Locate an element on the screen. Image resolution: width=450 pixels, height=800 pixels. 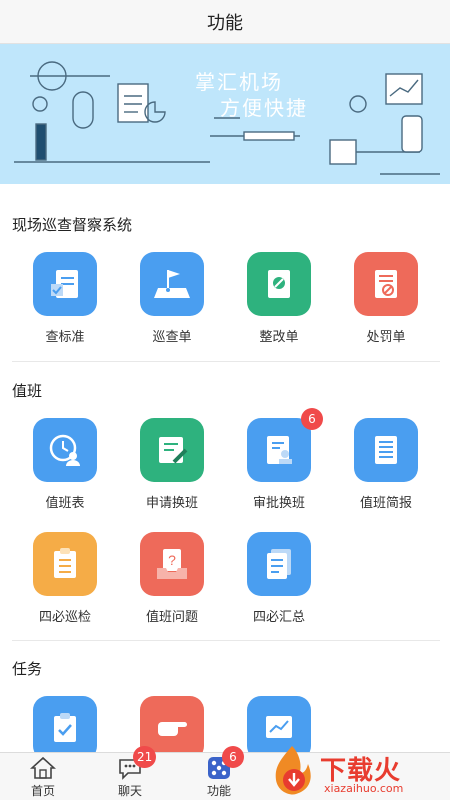
penalty-scroll-icon is located at coordinates (386, 284).